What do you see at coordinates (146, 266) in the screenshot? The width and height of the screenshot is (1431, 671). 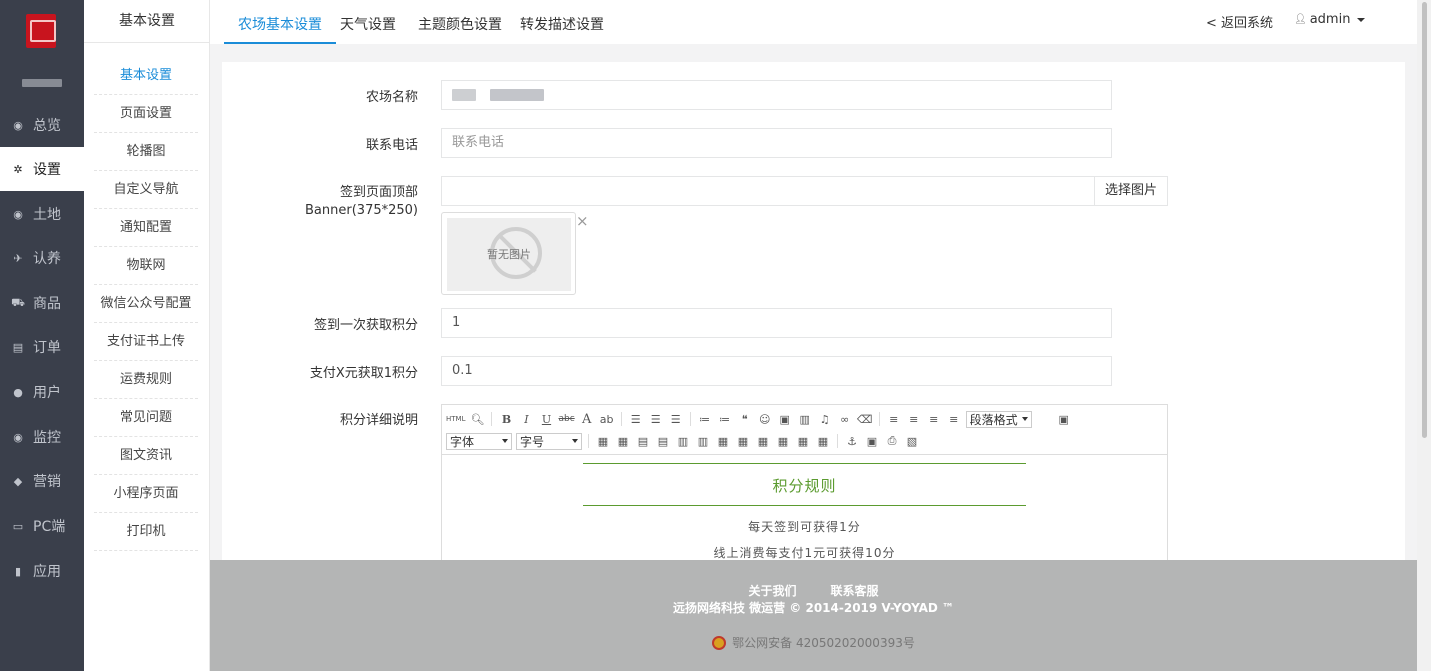 I see `submenu-item-5: 物联网` at bounding box center [146, 266].